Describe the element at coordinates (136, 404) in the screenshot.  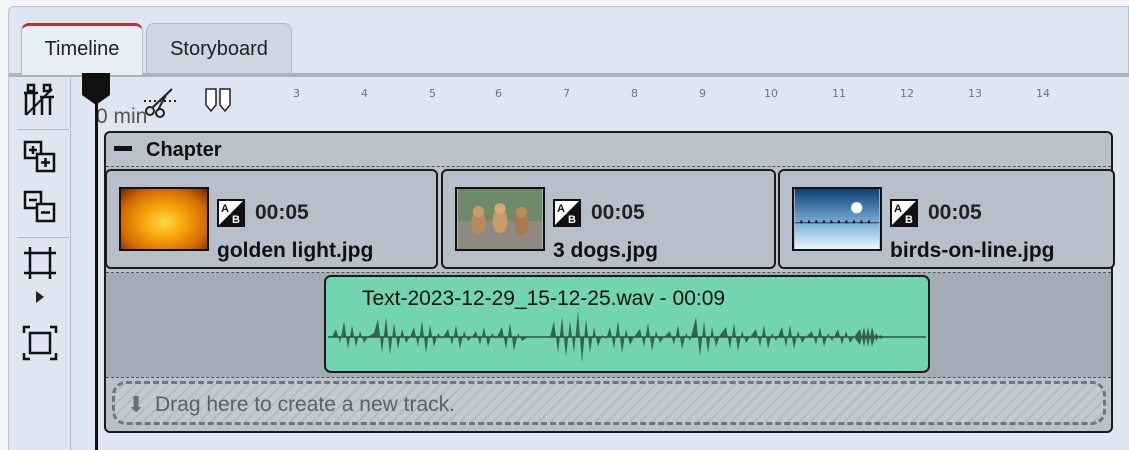
I see `arrow-down-icon: ⬇` at that location.